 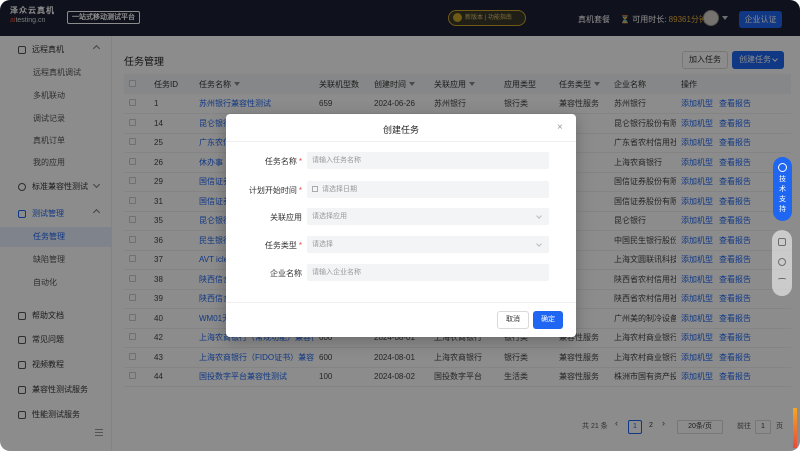 I want to click on scroll-accent, so click(x=795, y=428).